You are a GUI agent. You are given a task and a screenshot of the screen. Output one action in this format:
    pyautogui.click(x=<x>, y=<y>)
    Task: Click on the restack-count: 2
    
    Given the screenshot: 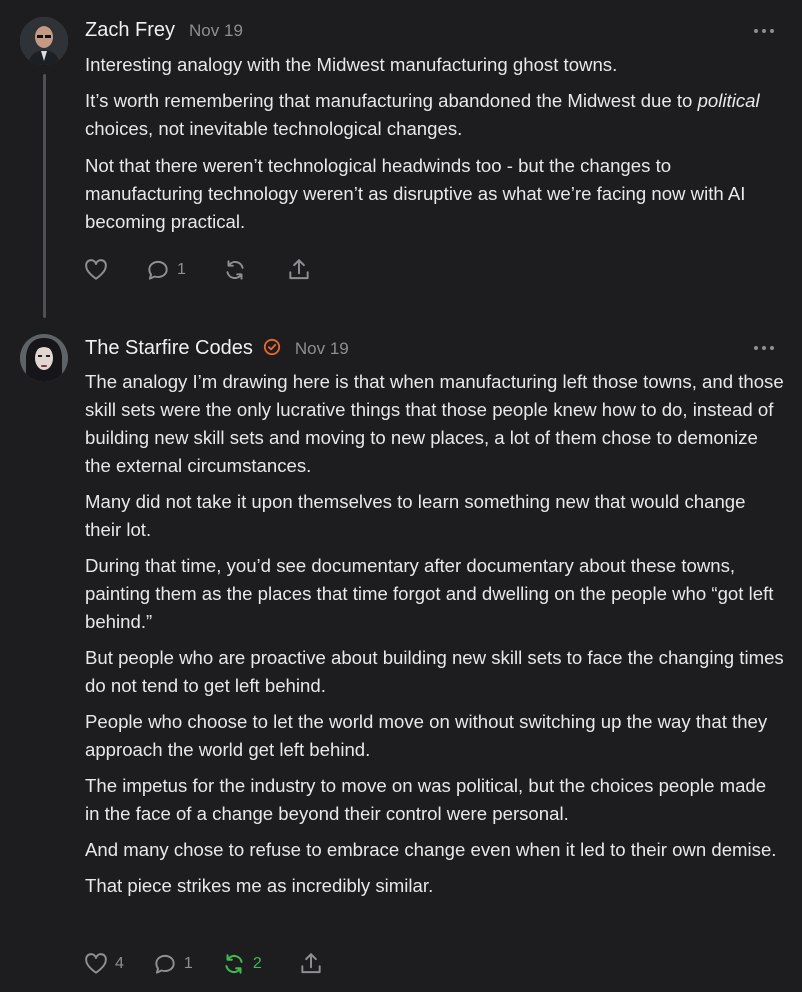 What is the action you would take?
    pyautogui.click(x=257, y=963)
    